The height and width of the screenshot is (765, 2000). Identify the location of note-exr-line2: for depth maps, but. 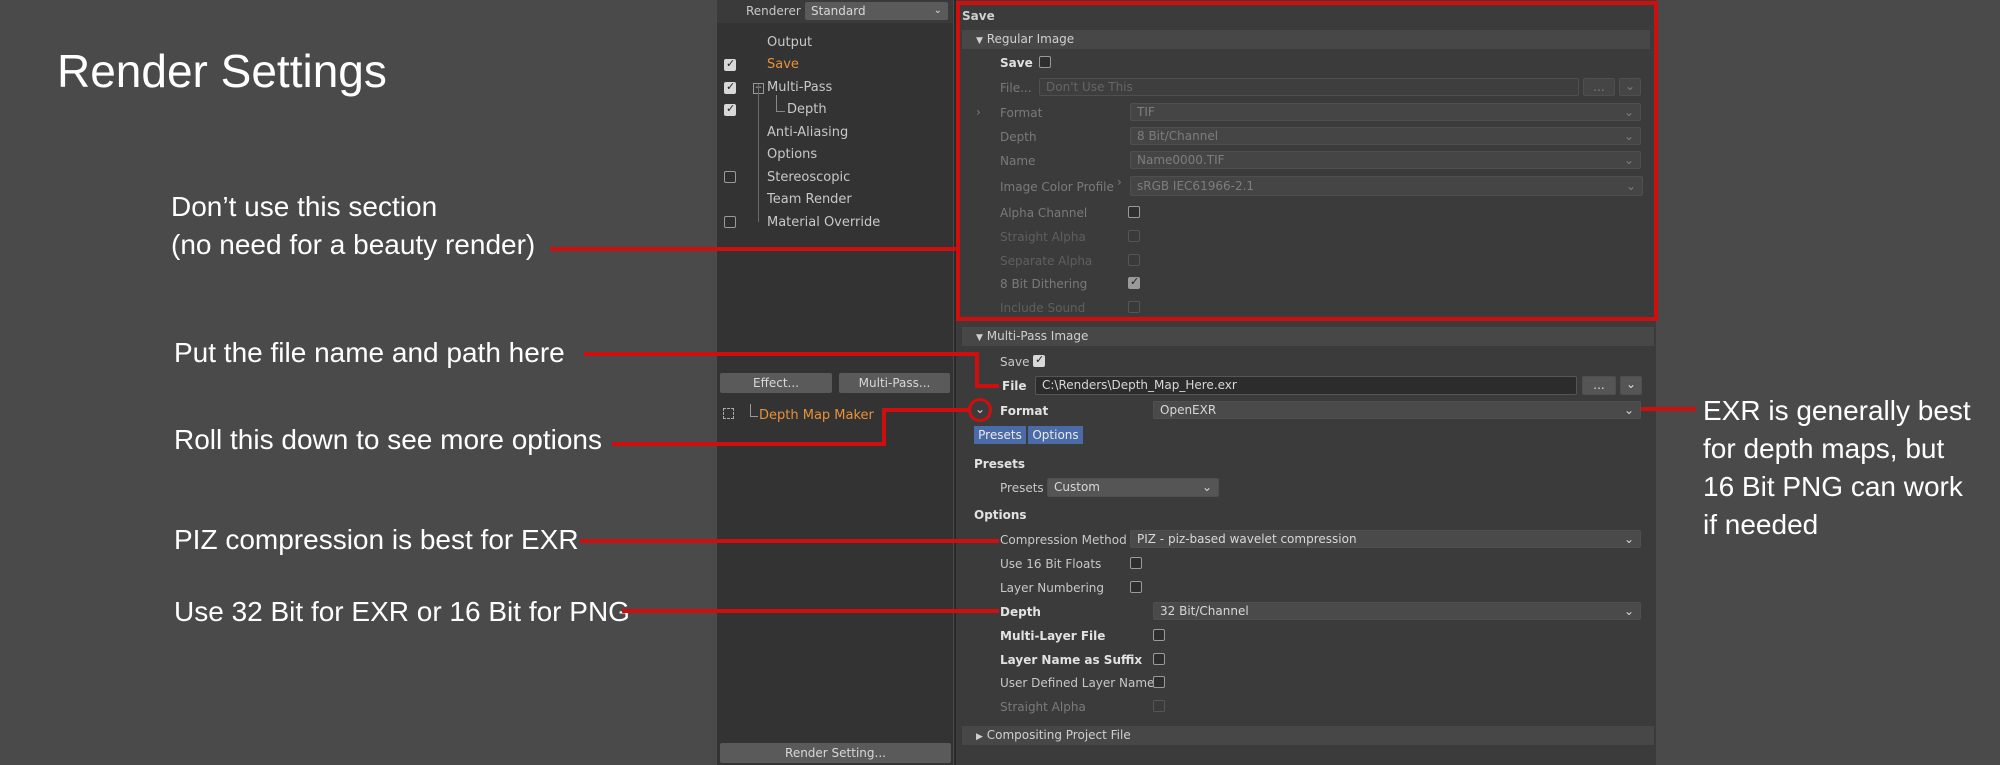
(1824, 448).